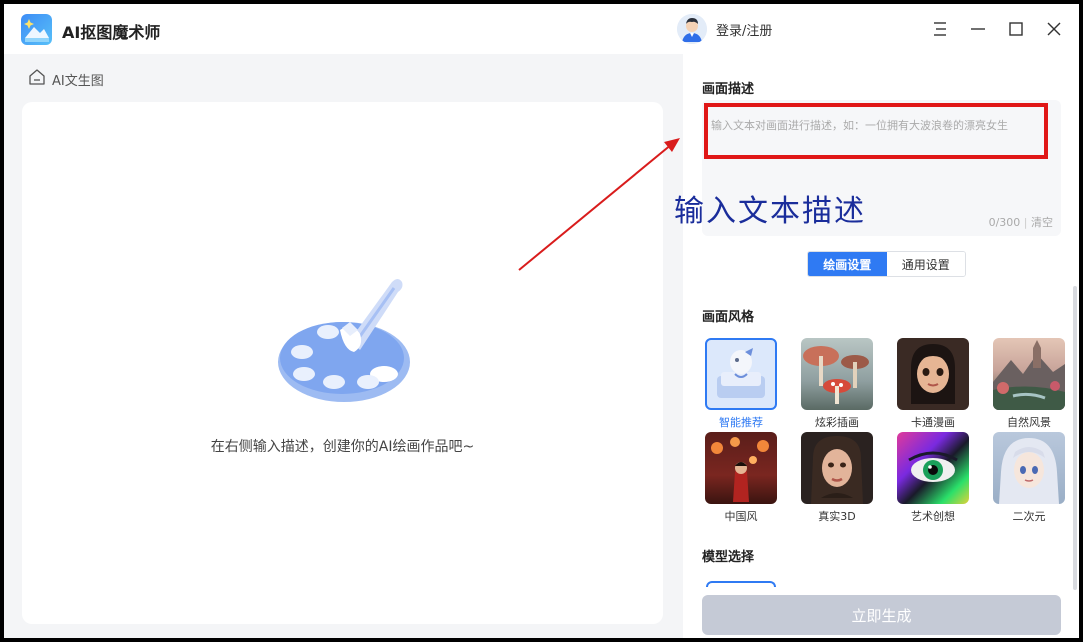 The width and height of the screenshot is (1083, 642). What do you see at coordinates (37, 79) in the screenshot?
I see `home-icon` at bounding box center [37, 79].